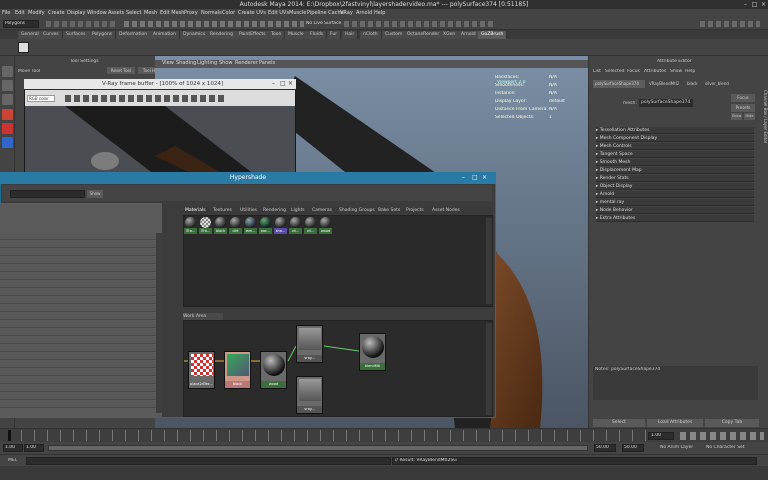 The width and height of the screenshot is (768, 480). I want to click on shelf-tab-curves: Curves, so click(51, 35).